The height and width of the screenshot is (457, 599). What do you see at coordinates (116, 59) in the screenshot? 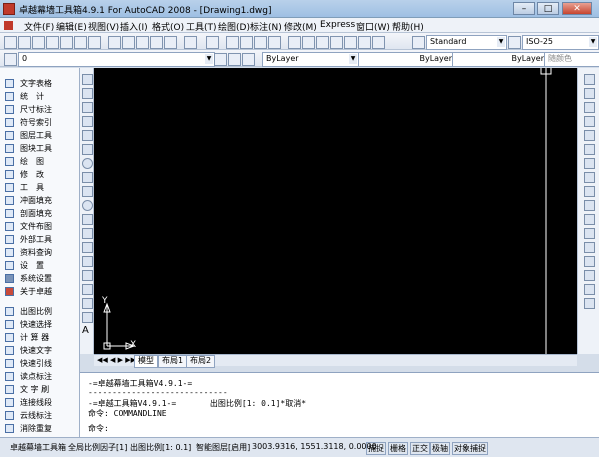
I see `layer-select: 0 ▼` at bounding box center [116, 59].